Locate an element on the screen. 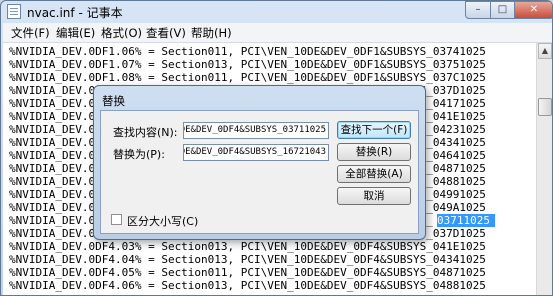  cancel-button: 取消 is located at coordinates (374, 196).